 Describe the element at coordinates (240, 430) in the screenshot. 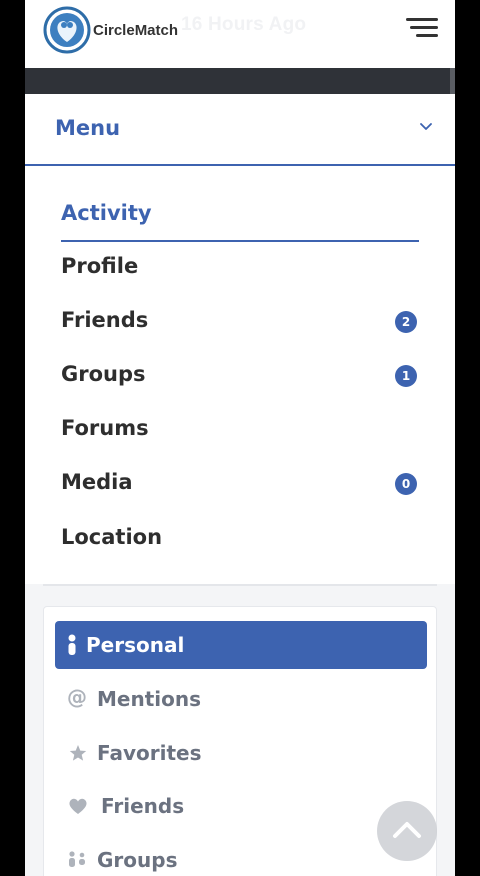

I see `nav-item-forums: Forums` at that location.